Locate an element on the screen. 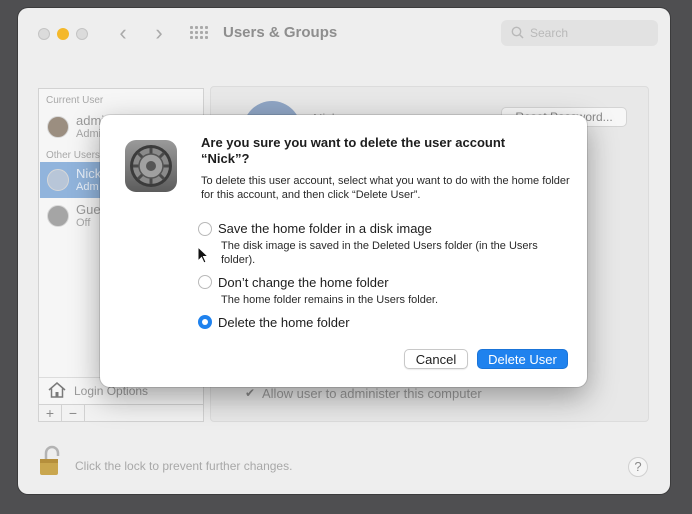  system-preferences-gear-icon is located at coordinates (151, 166).